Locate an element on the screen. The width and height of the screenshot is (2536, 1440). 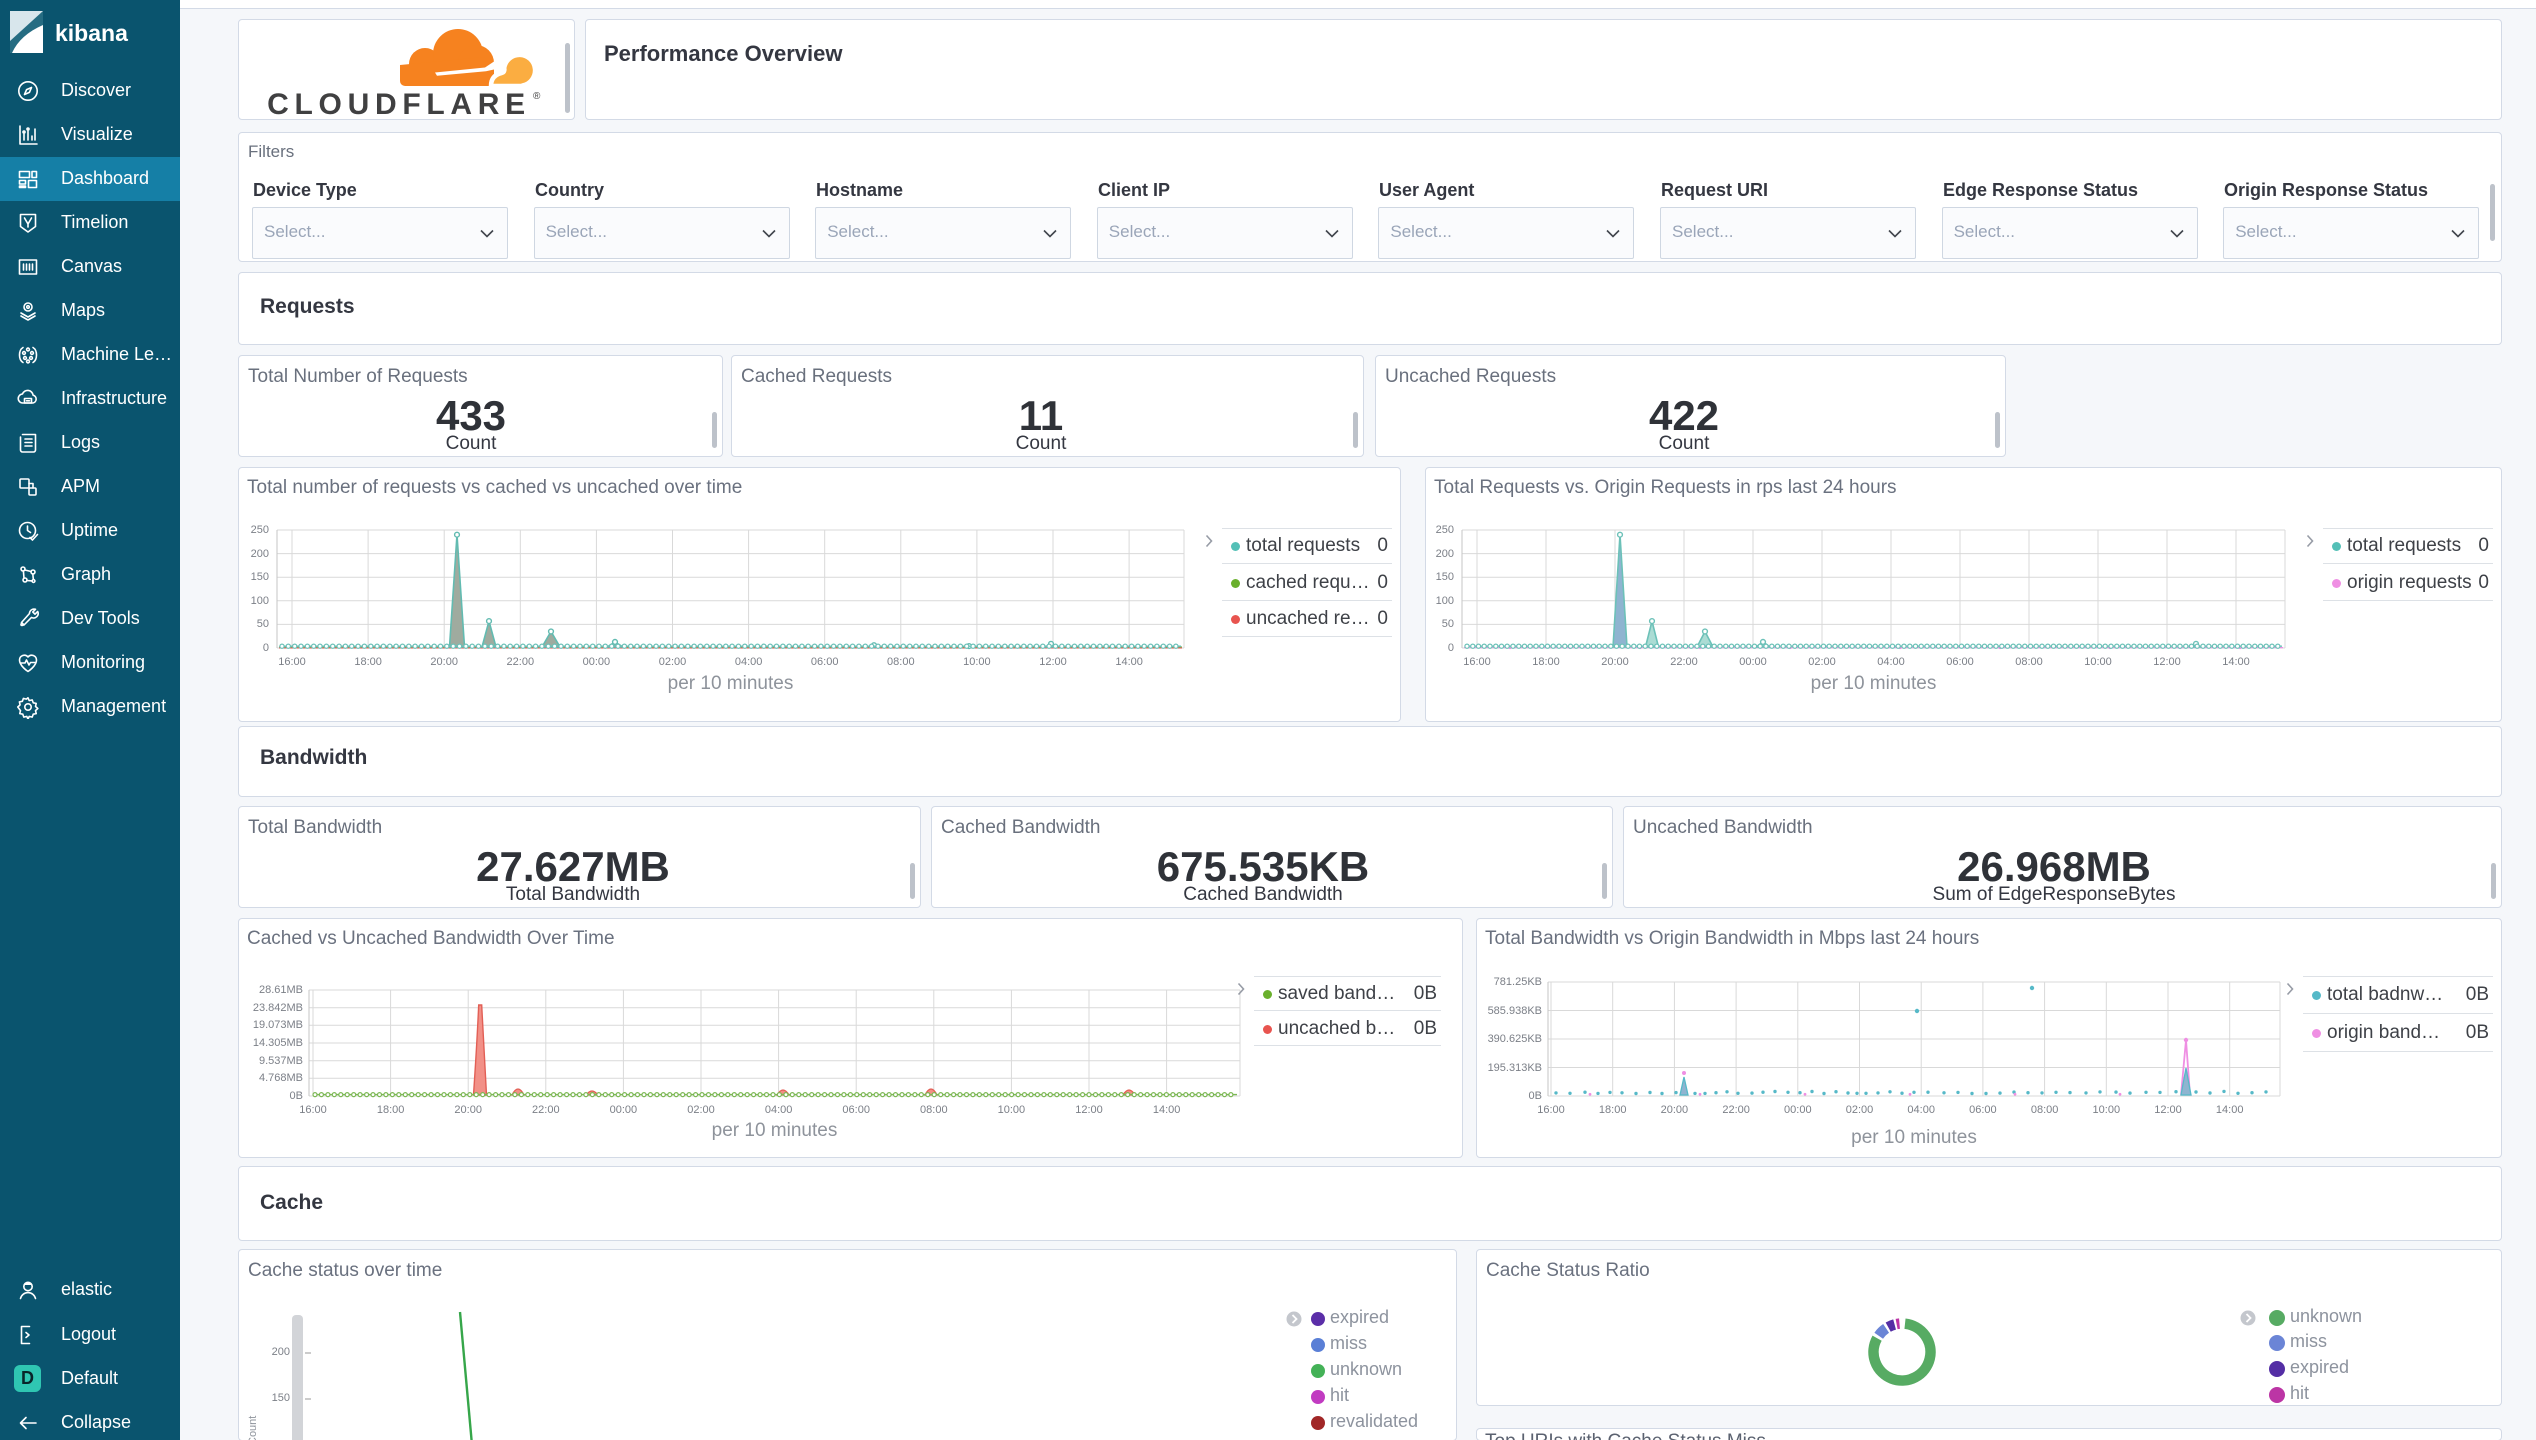
svg-text: CLOUDFLARE is located at coordinates (399, 103).